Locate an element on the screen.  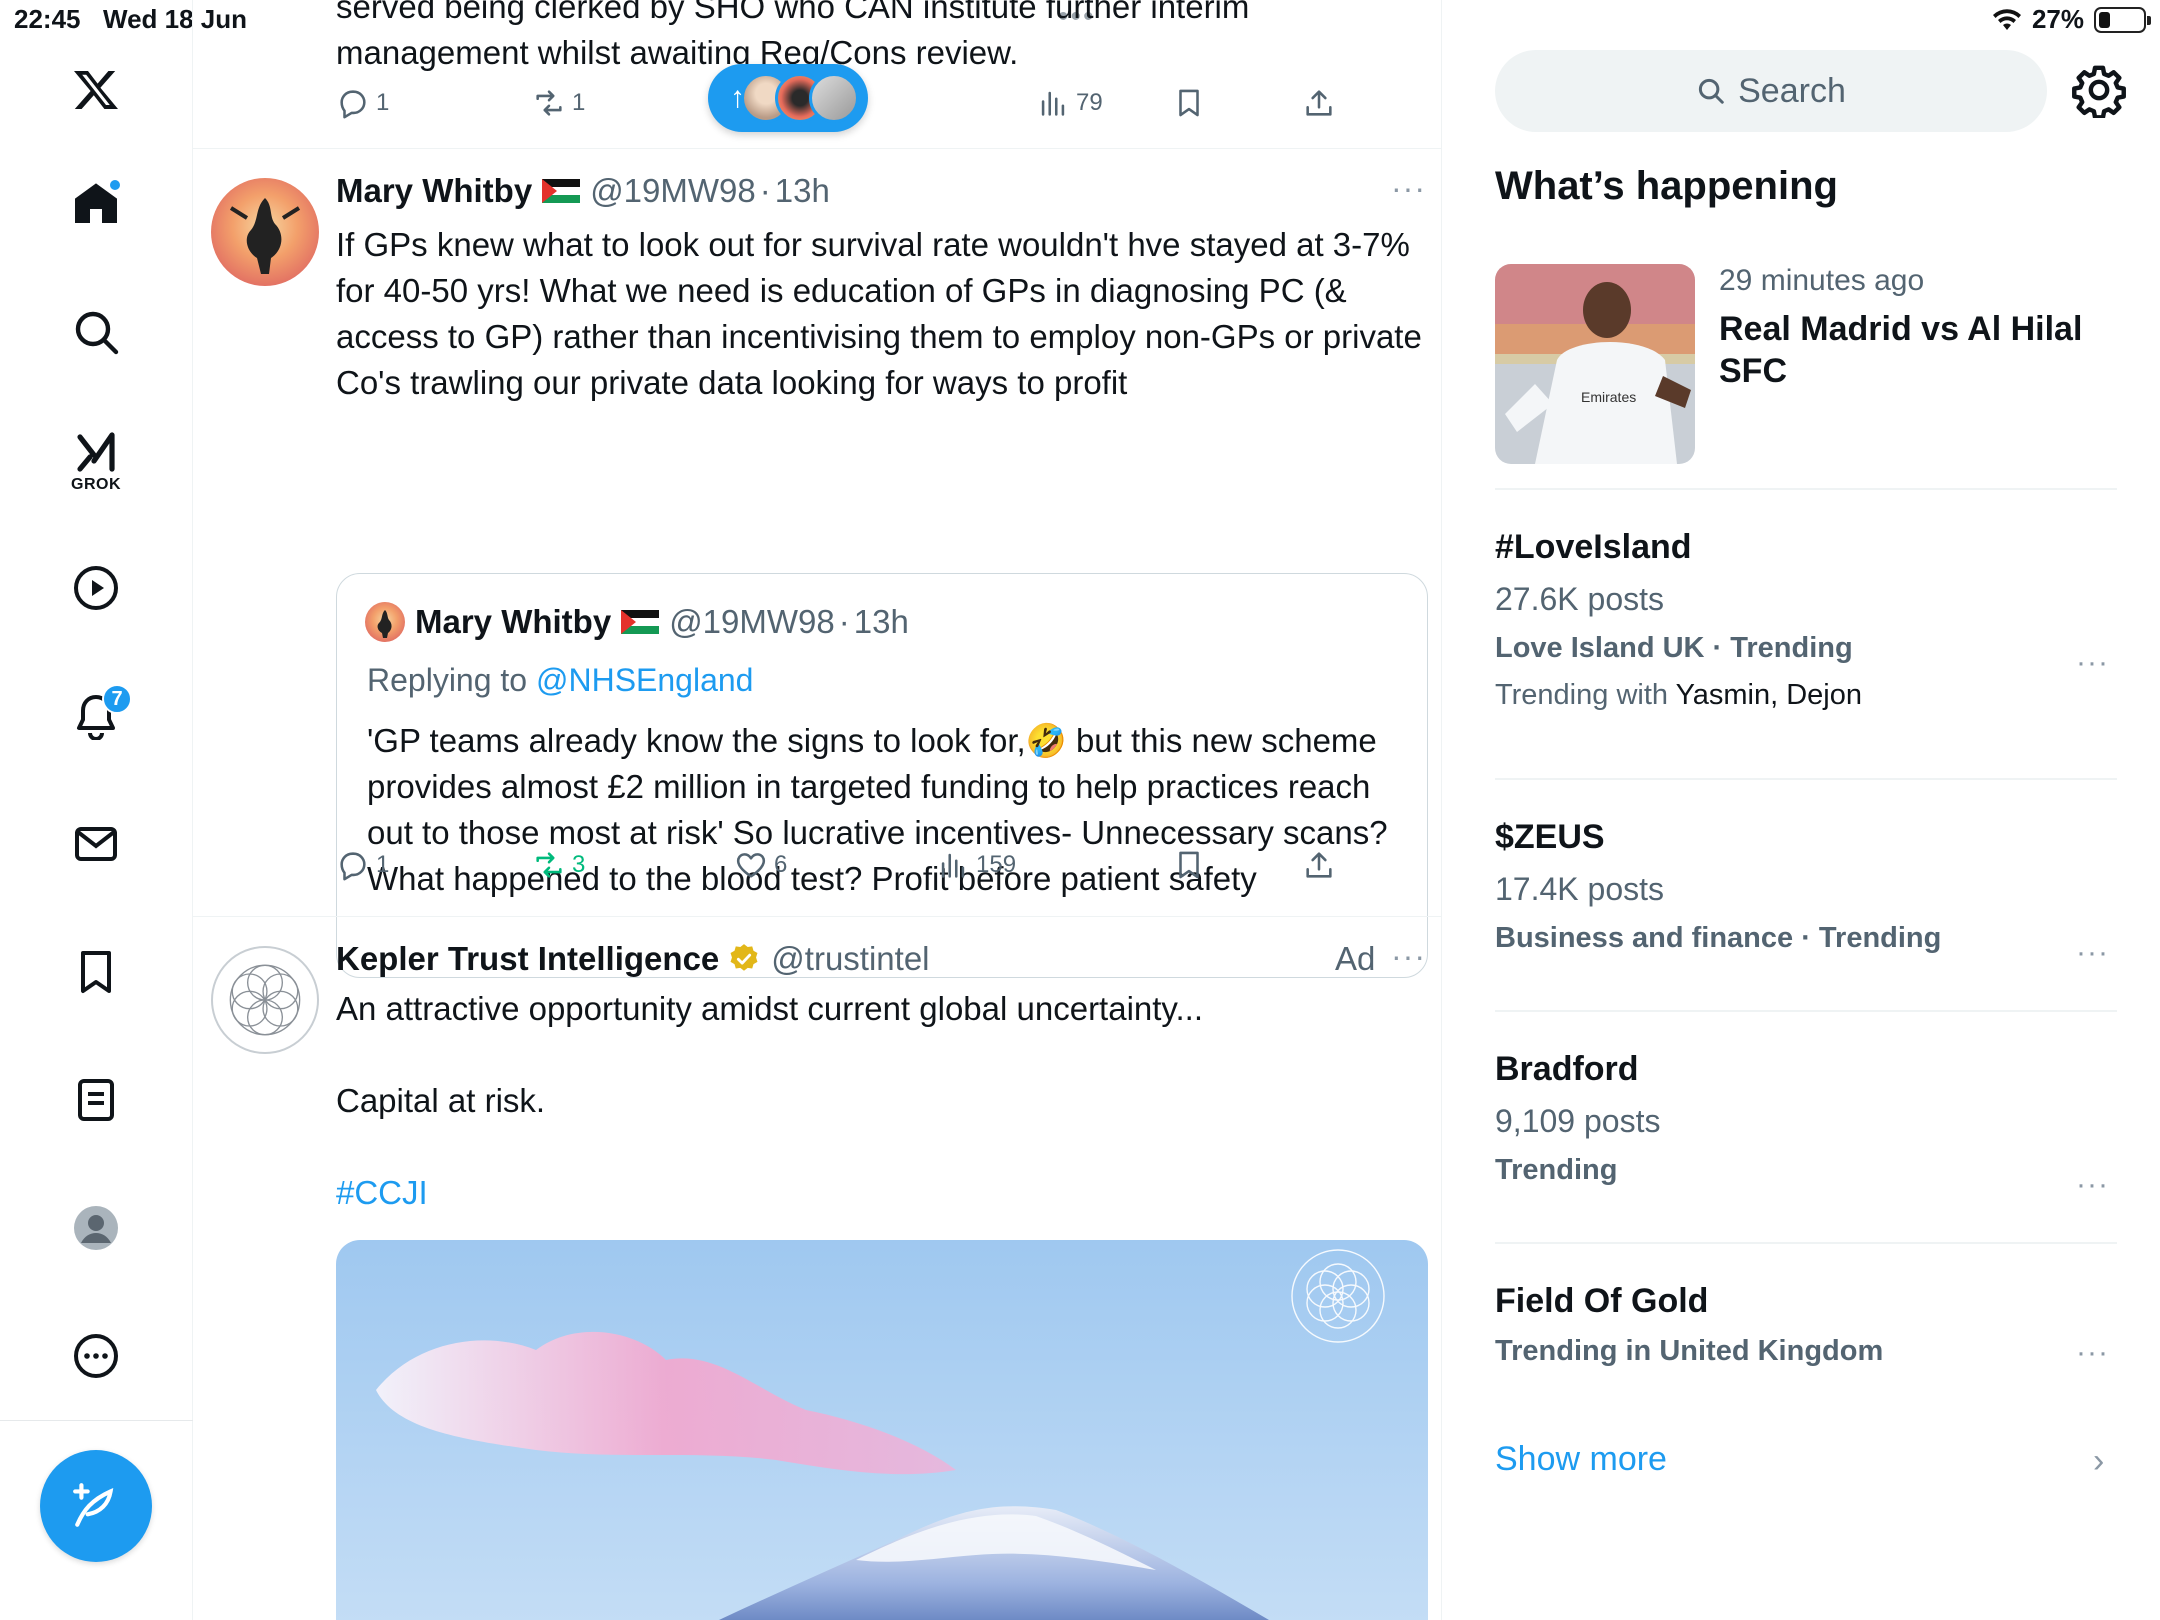
grok-icon: GROK is located at coordinates (96, 460).